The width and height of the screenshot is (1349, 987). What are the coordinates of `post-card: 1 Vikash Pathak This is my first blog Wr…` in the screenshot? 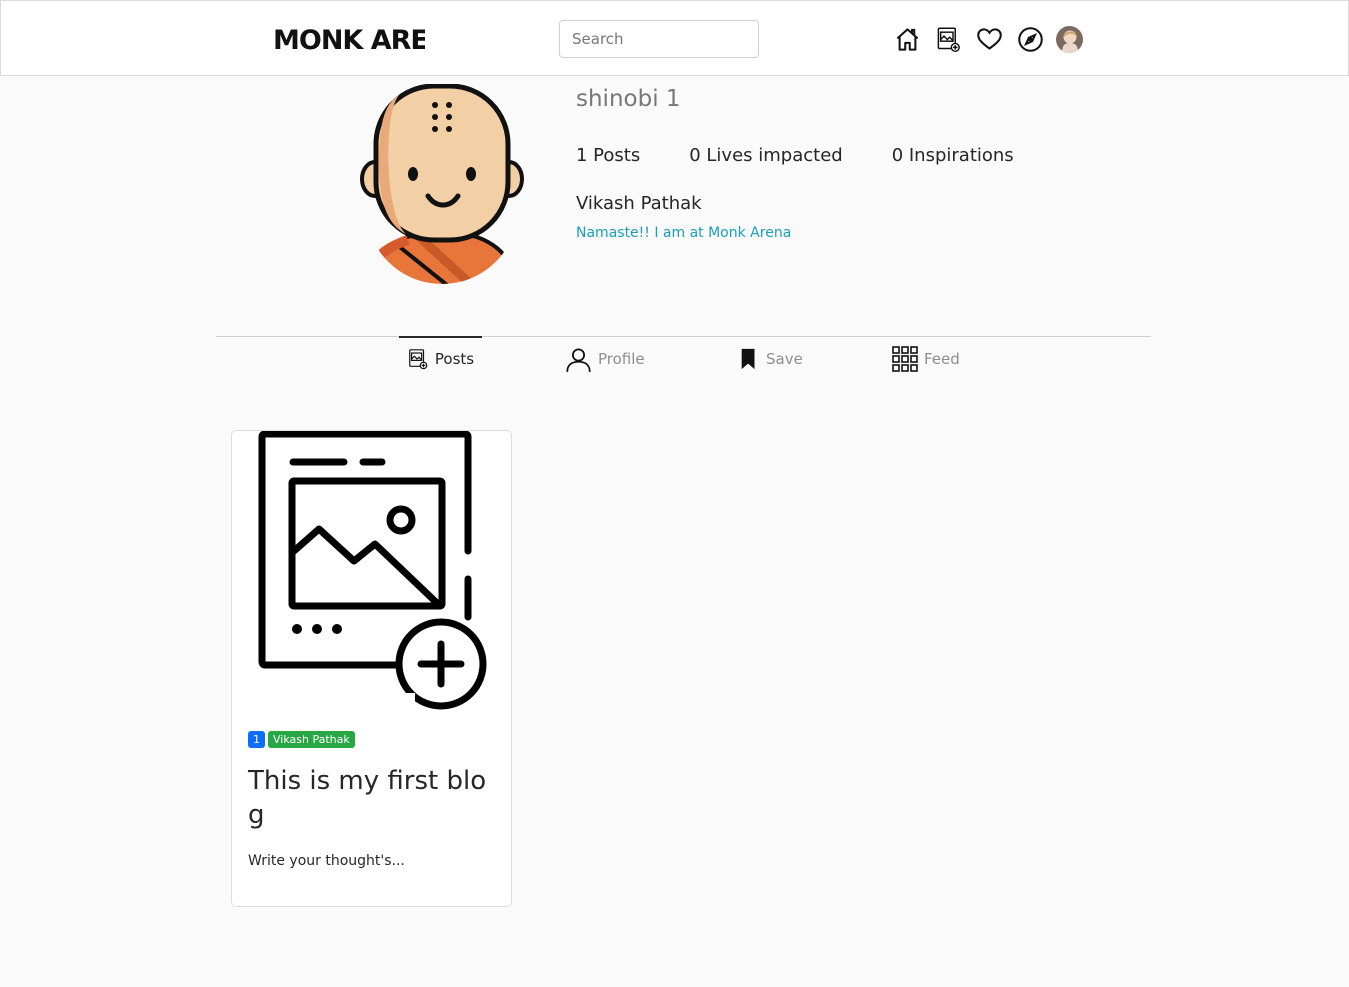 It's located at (371, 668).